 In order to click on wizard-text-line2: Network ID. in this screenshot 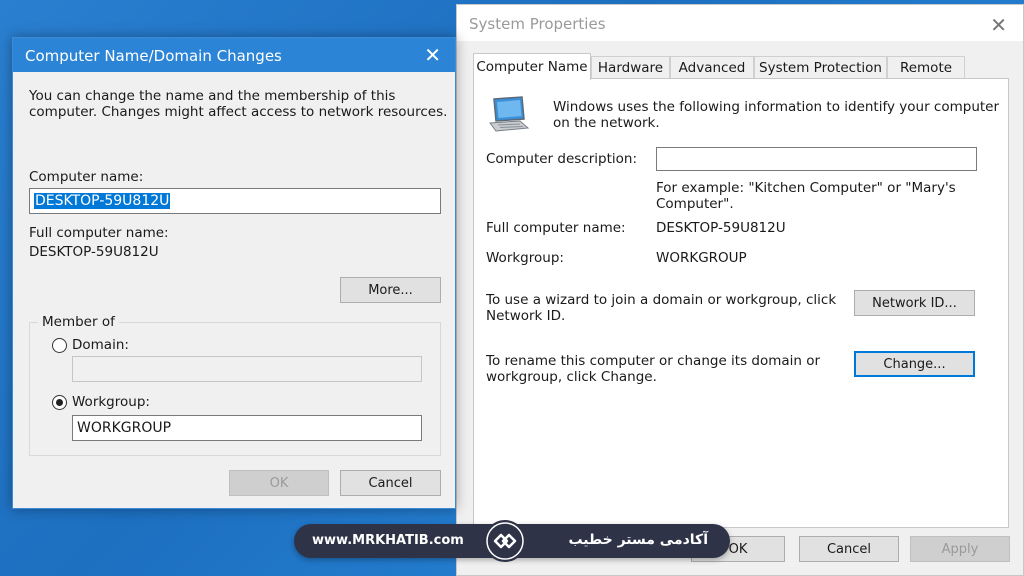, I will do `click(526, 316)`.